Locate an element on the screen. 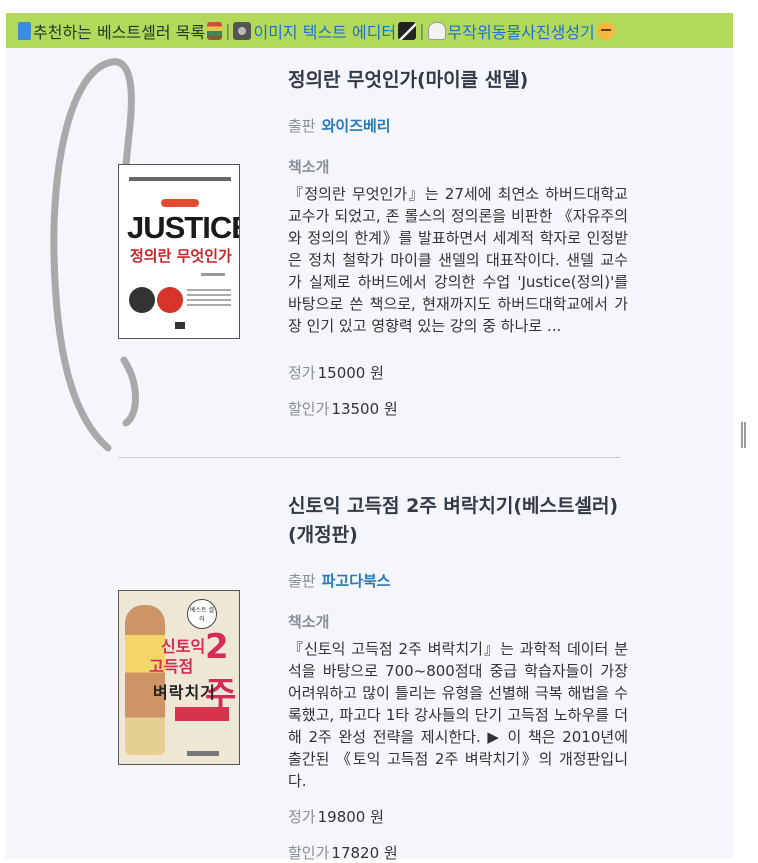  book-cover-image: 베스트 셀러 신토익 고득점 2주 벼락치기 is located at coordinates (179, 677).